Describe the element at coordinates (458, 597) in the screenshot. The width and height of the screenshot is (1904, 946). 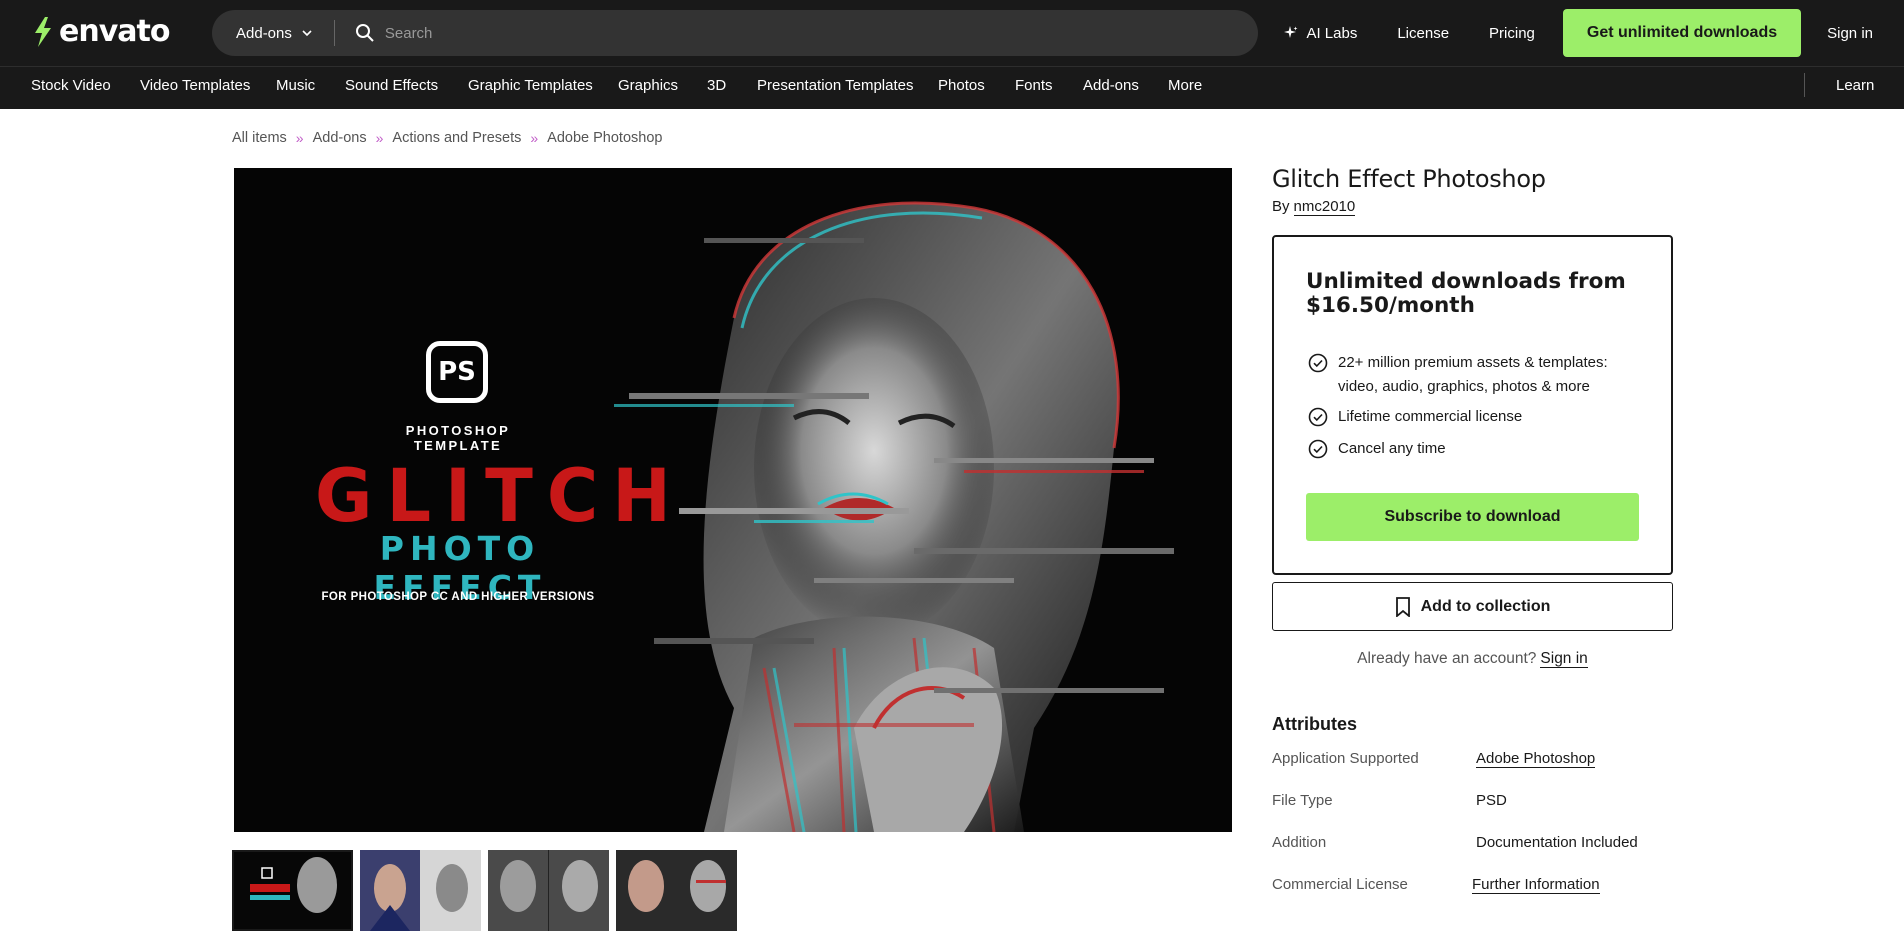
I see `preview-footnote: FOR PHOTOSHOP CC AND HIGHER VERSIONS` at that location.